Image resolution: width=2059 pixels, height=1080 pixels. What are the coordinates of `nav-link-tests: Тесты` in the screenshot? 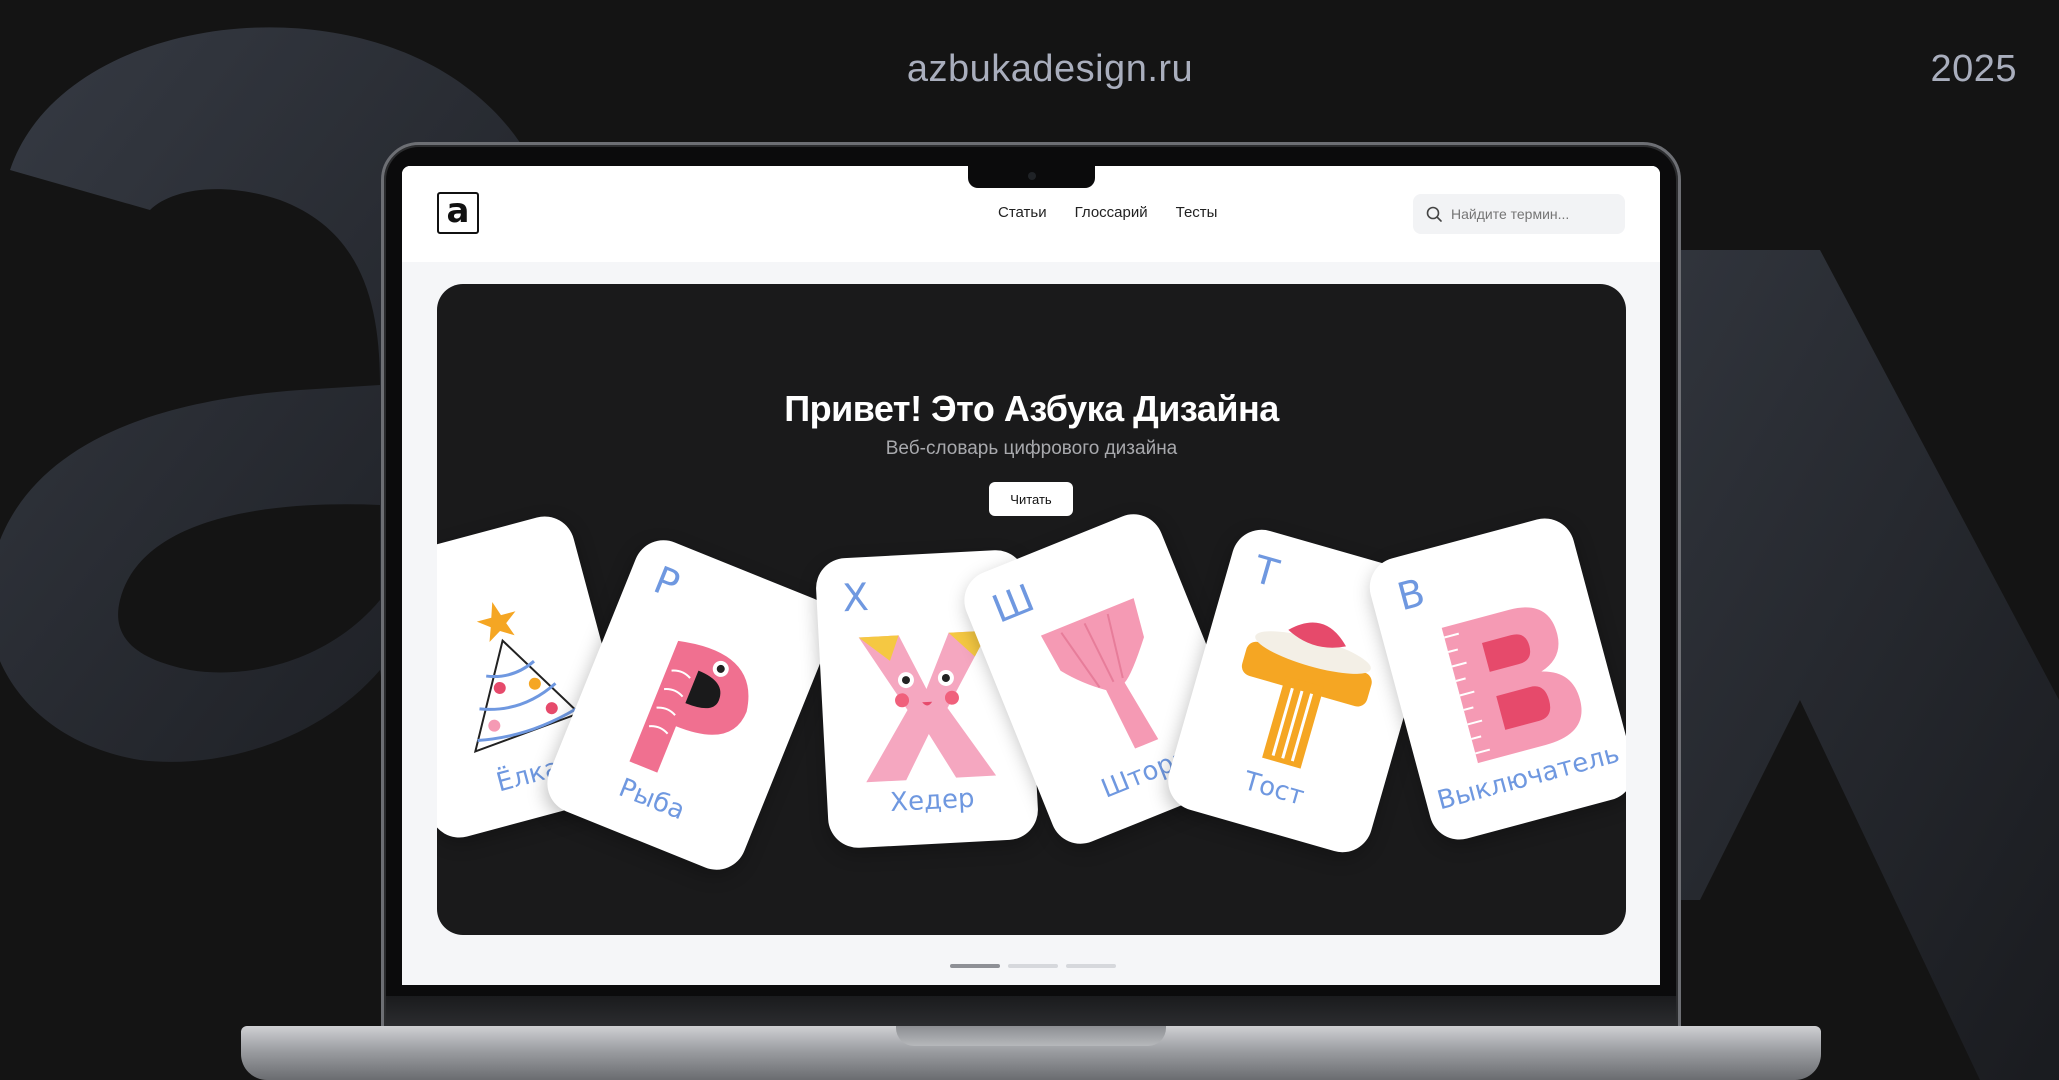 It's located at (1197, 212).